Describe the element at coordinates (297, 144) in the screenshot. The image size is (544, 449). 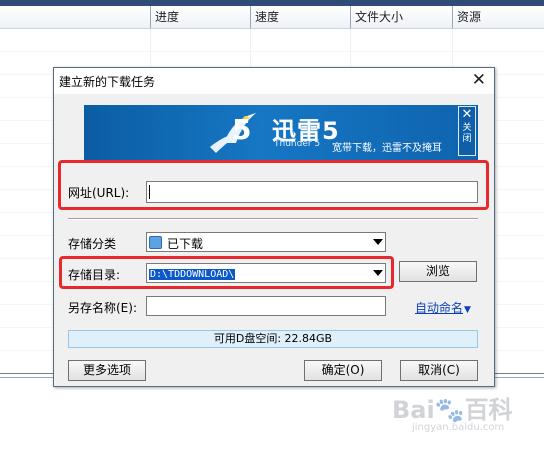
I see `banner-english-name: Thunder 5` at that location.